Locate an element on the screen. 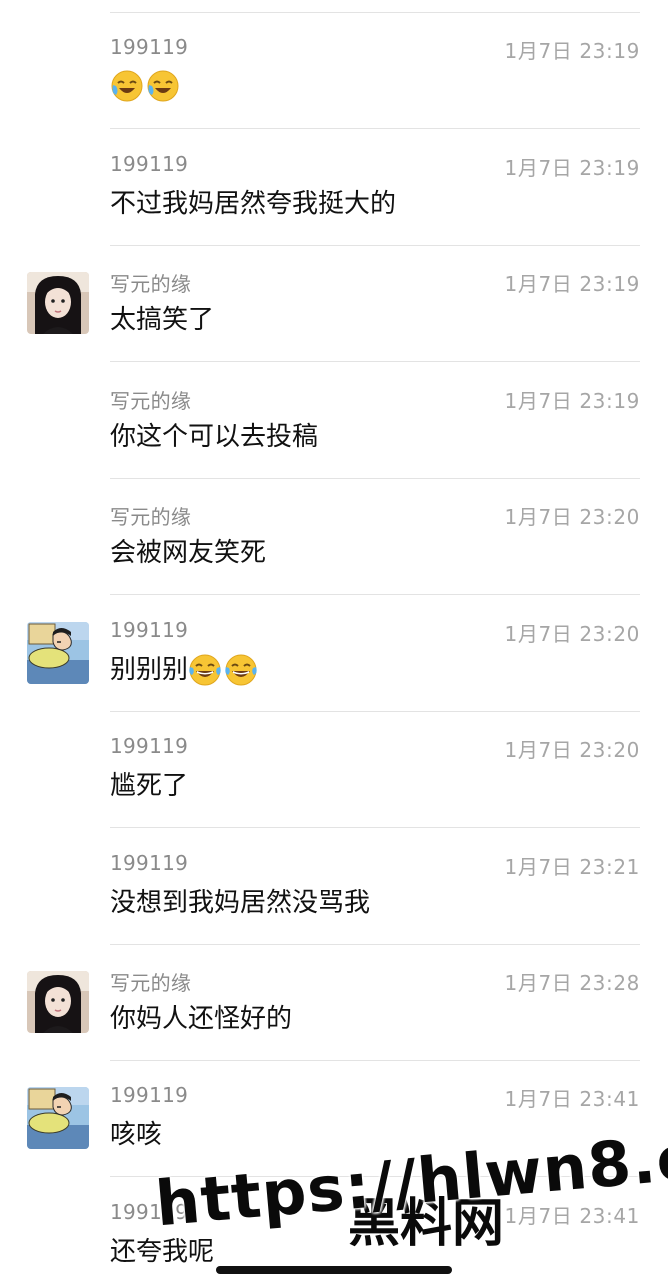 Image resolution: width=668 pixels, height=1280 pixels. message-content: 别别别 is located at coordinates (185, 670).